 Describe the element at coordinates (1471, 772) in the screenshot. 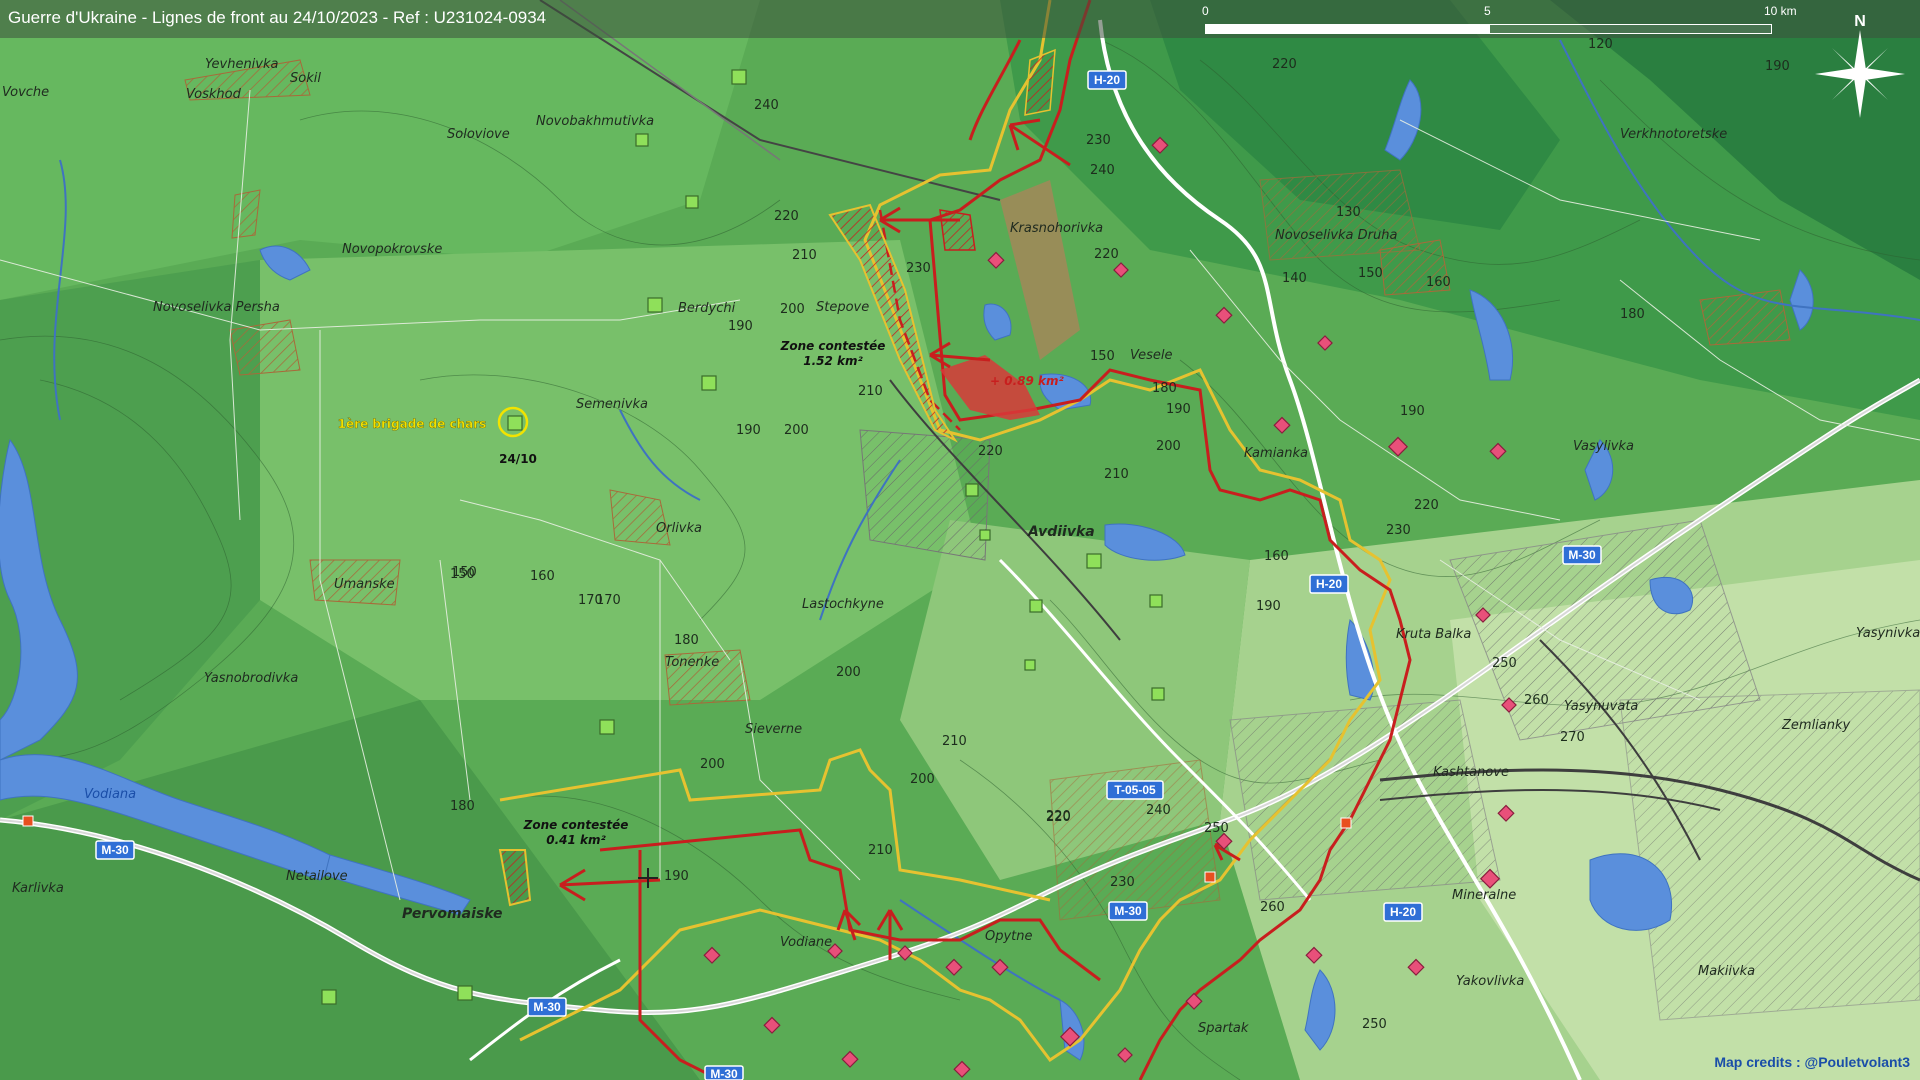

I see `place-label: Kashtanove` at that location.